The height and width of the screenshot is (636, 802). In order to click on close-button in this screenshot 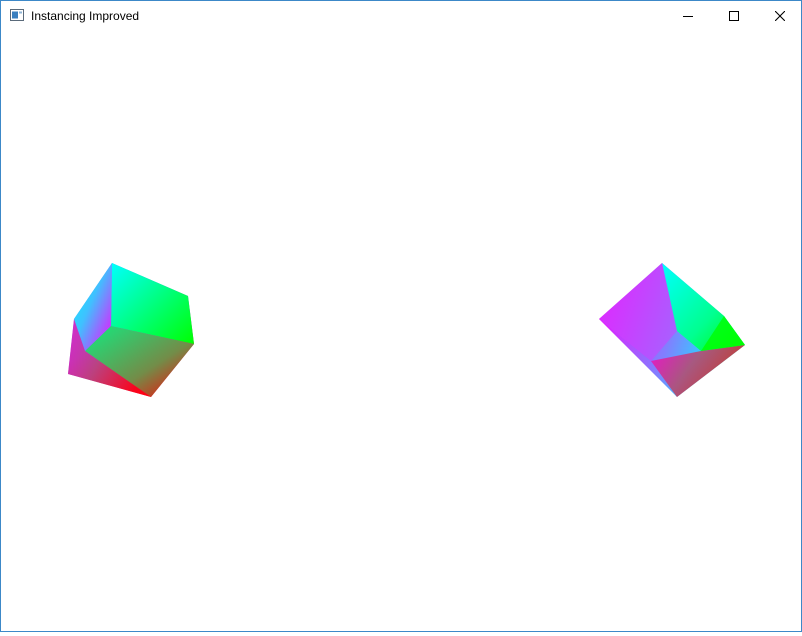, I will do `click(779, 16)`.